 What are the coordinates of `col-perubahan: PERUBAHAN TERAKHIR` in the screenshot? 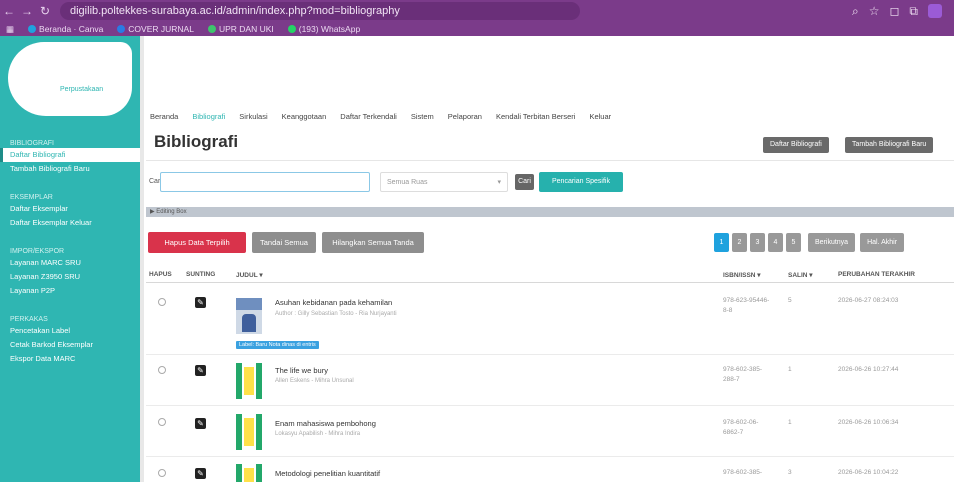 It's located at (876, 274).